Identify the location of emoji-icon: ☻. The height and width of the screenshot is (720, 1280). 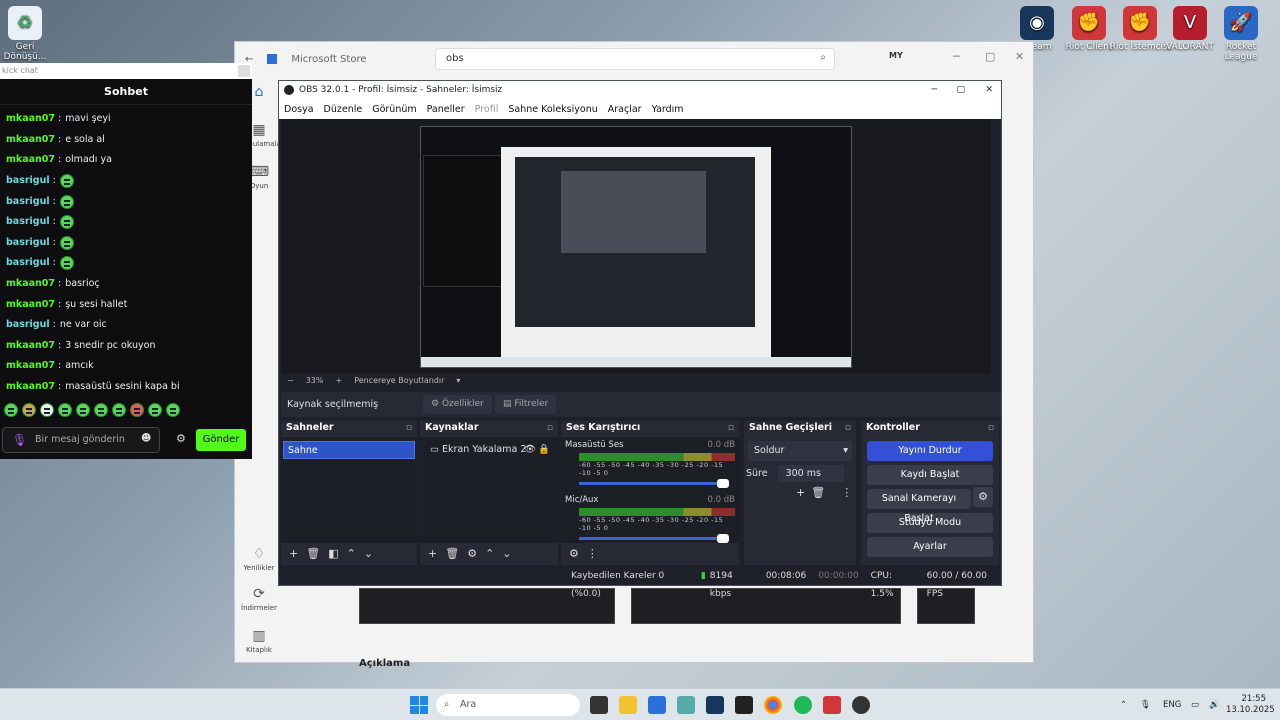
(146, 438).